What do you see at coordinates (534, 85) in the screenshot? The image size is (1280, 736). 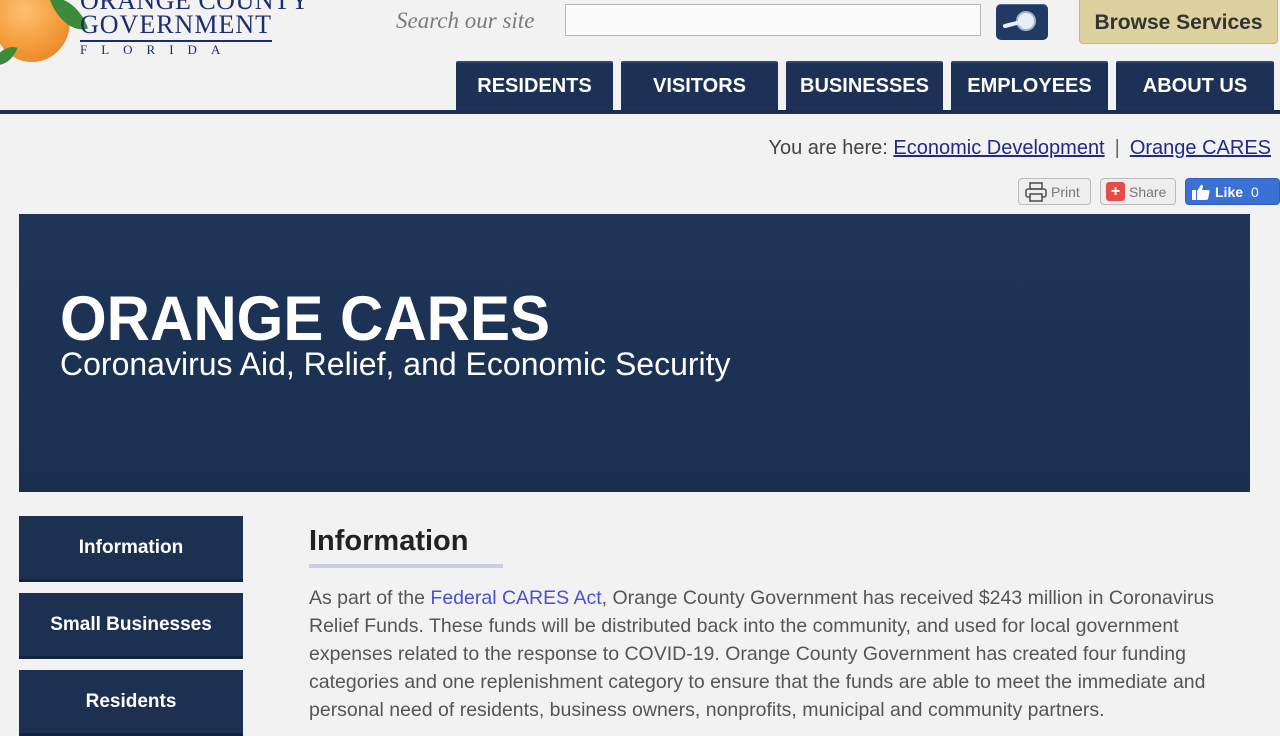 I see `nav-residents: RESIDENTS` at bounding box center [534, 85].